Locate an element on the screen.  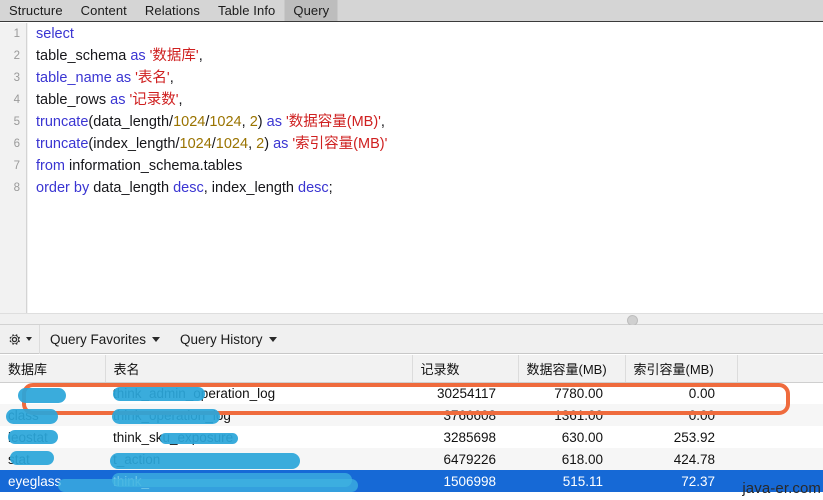
cell-database: stat is located at coordinates (52, 459).